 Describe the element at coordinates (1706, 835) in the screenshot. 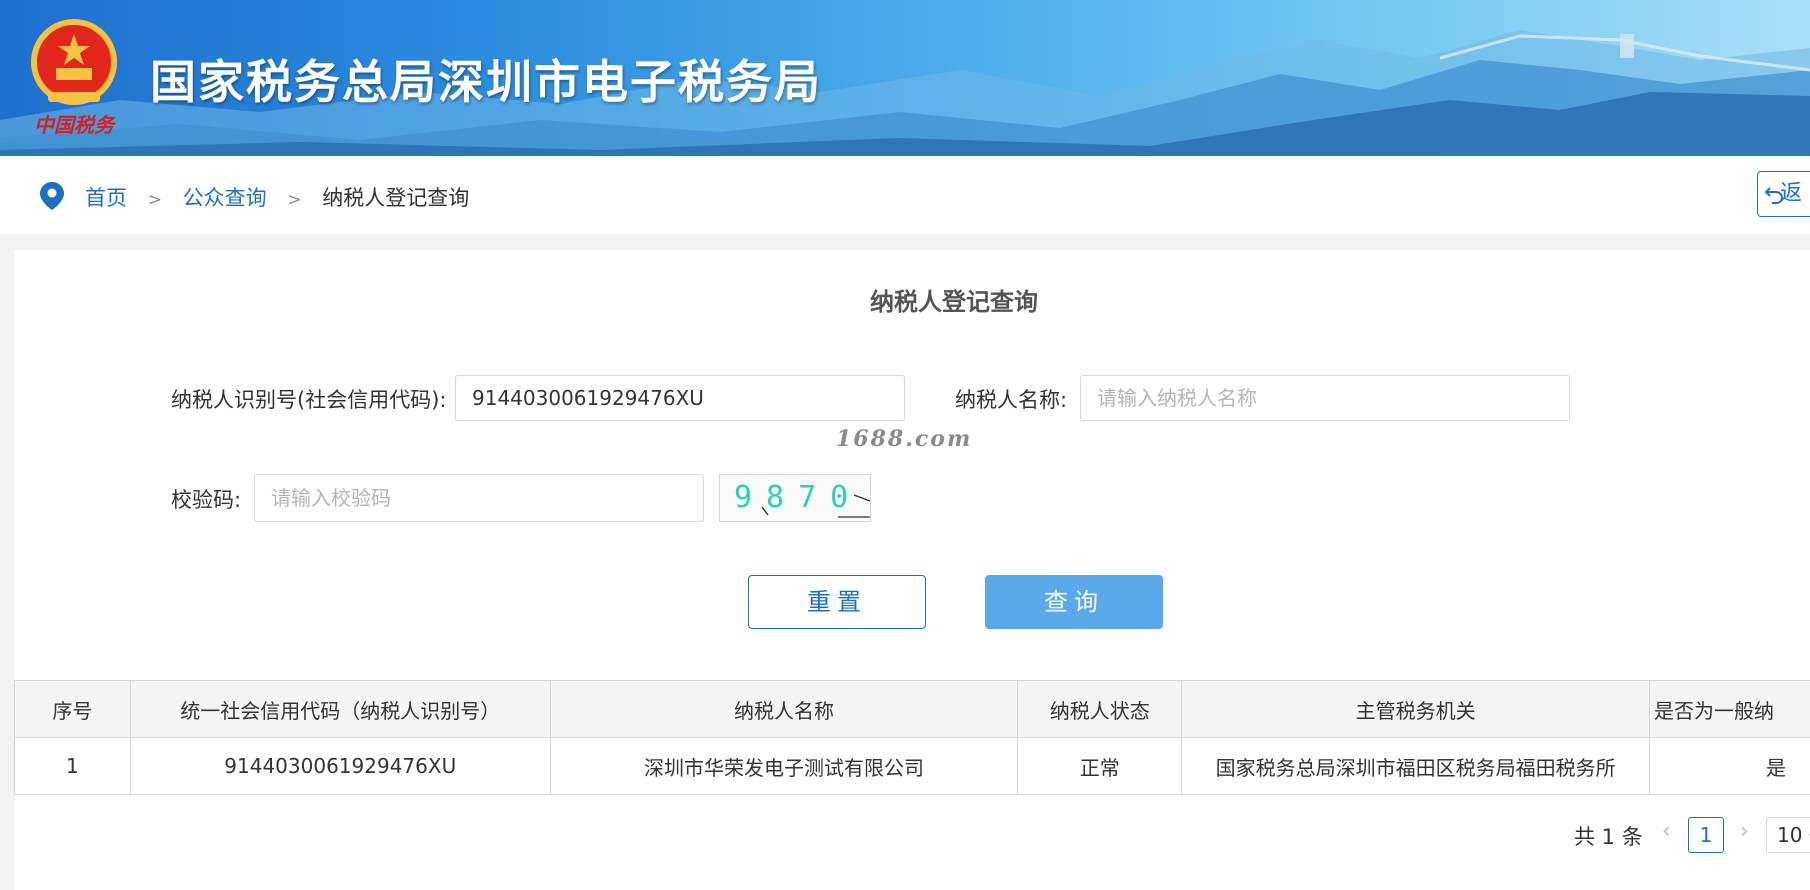

I see `page-number-1: 1` at that location.